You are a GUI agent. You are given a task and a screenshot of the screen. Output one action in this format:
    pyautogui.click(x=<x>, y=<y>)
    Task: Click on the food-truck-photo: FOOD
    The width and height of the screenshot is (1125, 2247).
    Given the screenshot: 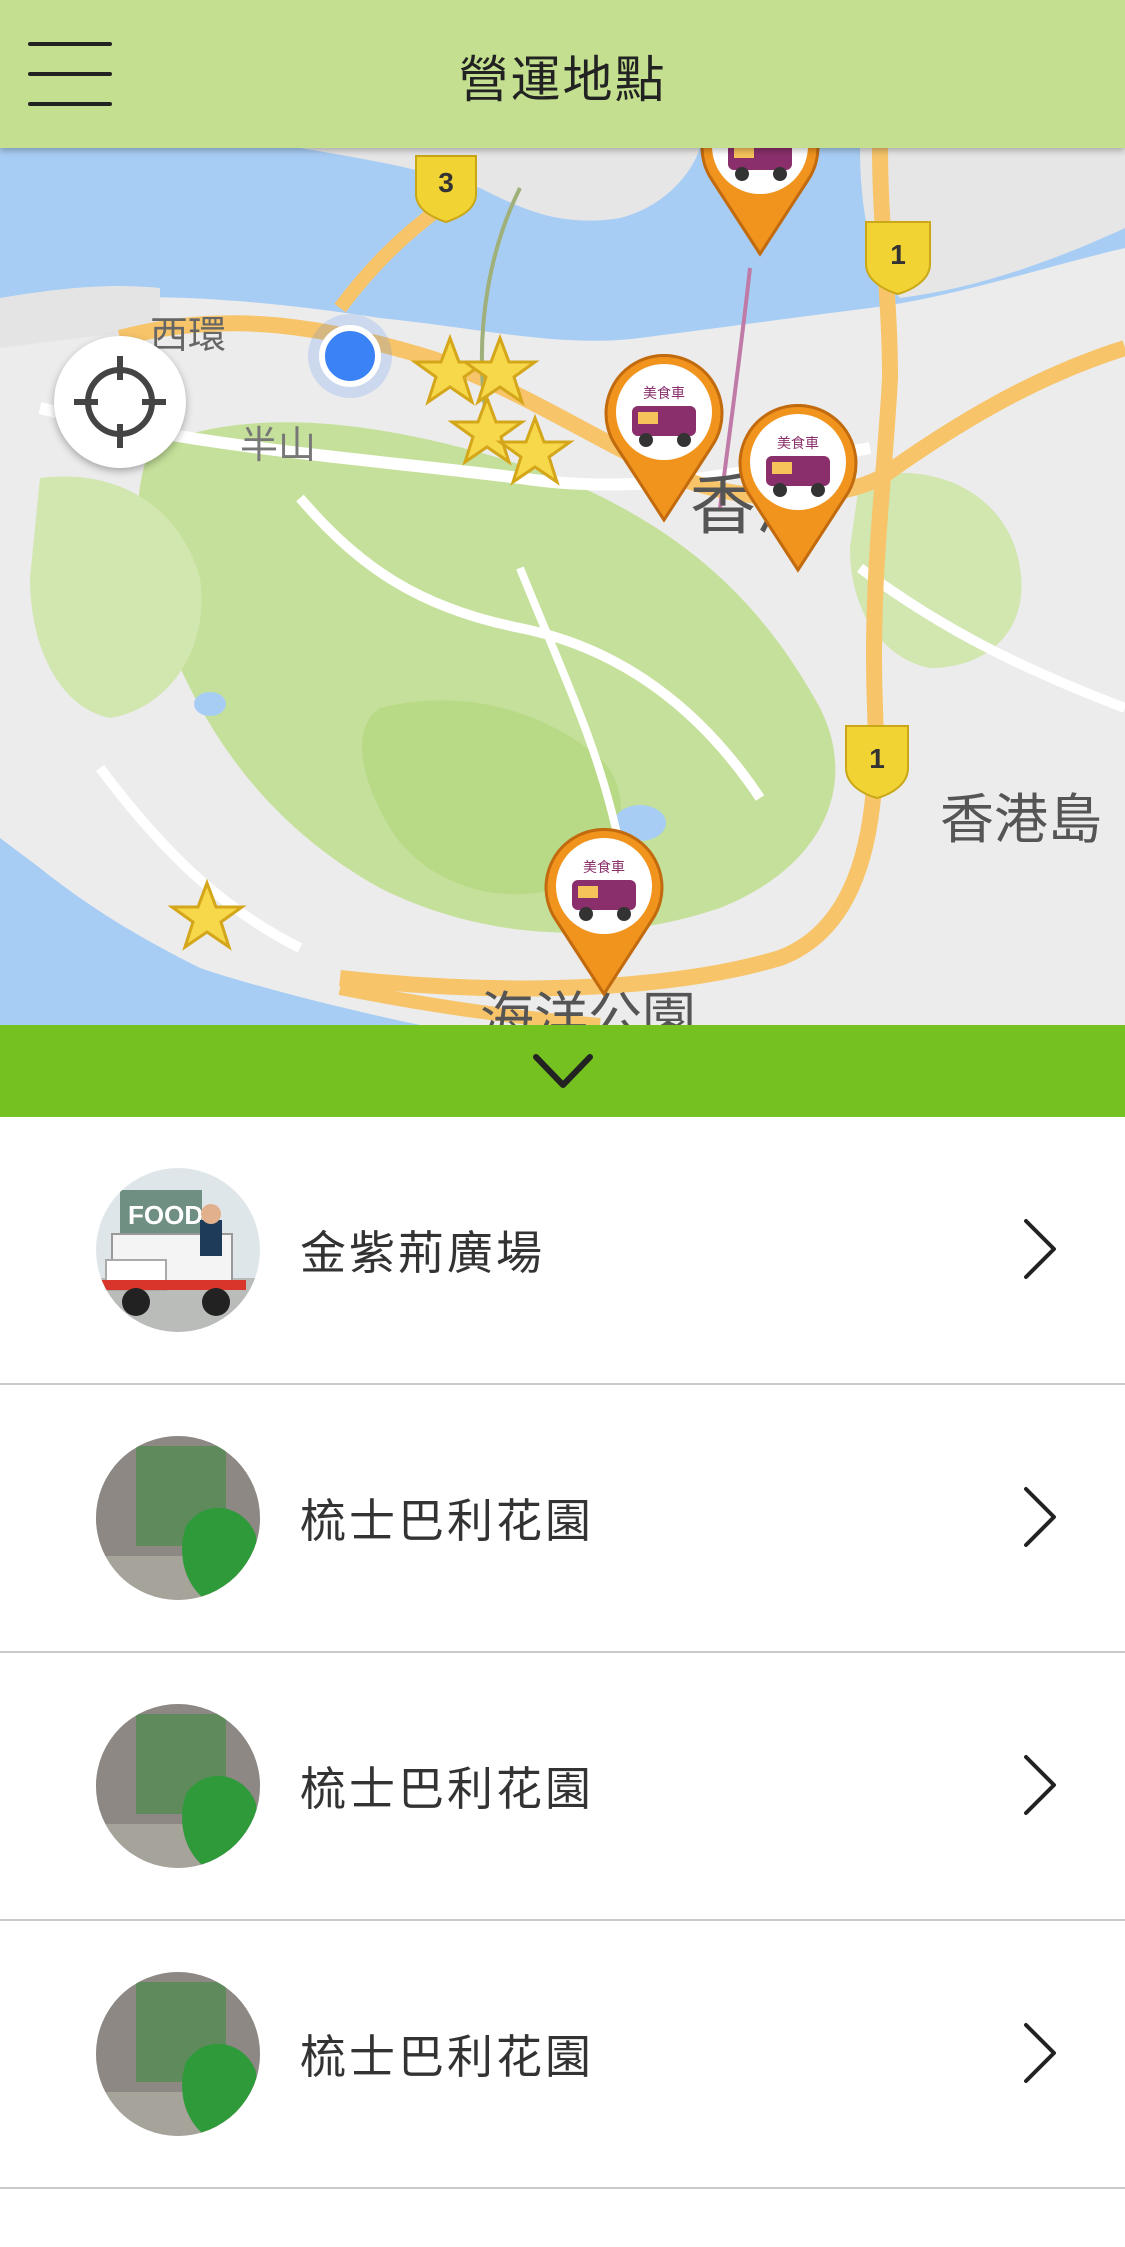 What is the action you would take?
    pyautogui.click(x=178, y=1250)
    